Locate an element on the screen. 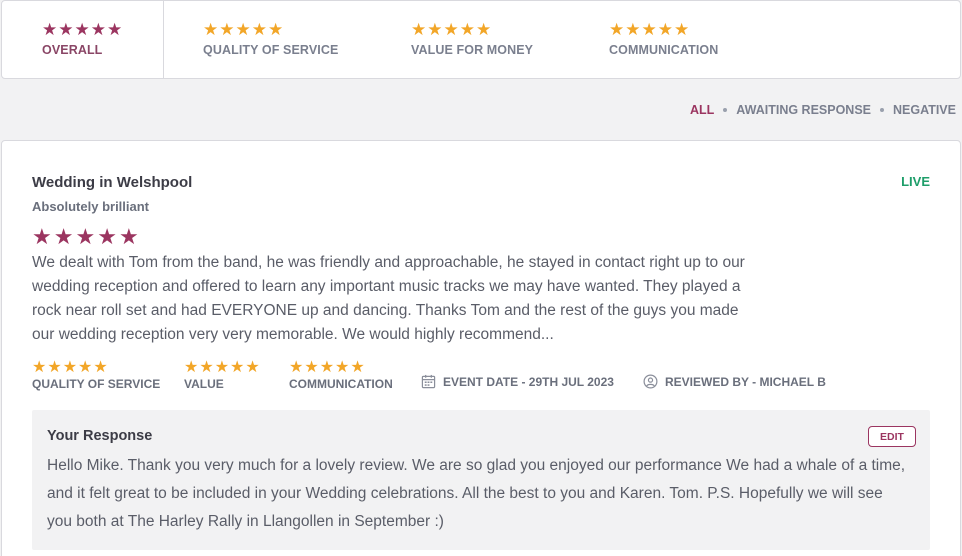 The image size is (962, 556). meta-label: COMMUNICATION is located at coordinates (341, 384).